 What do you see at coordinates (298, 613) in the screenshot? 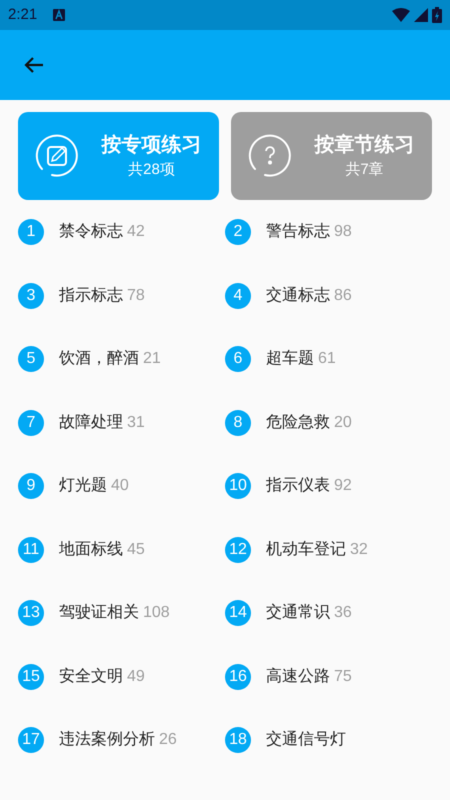
I see `topic-name: 交通常识` at bounding box center [298, 613].